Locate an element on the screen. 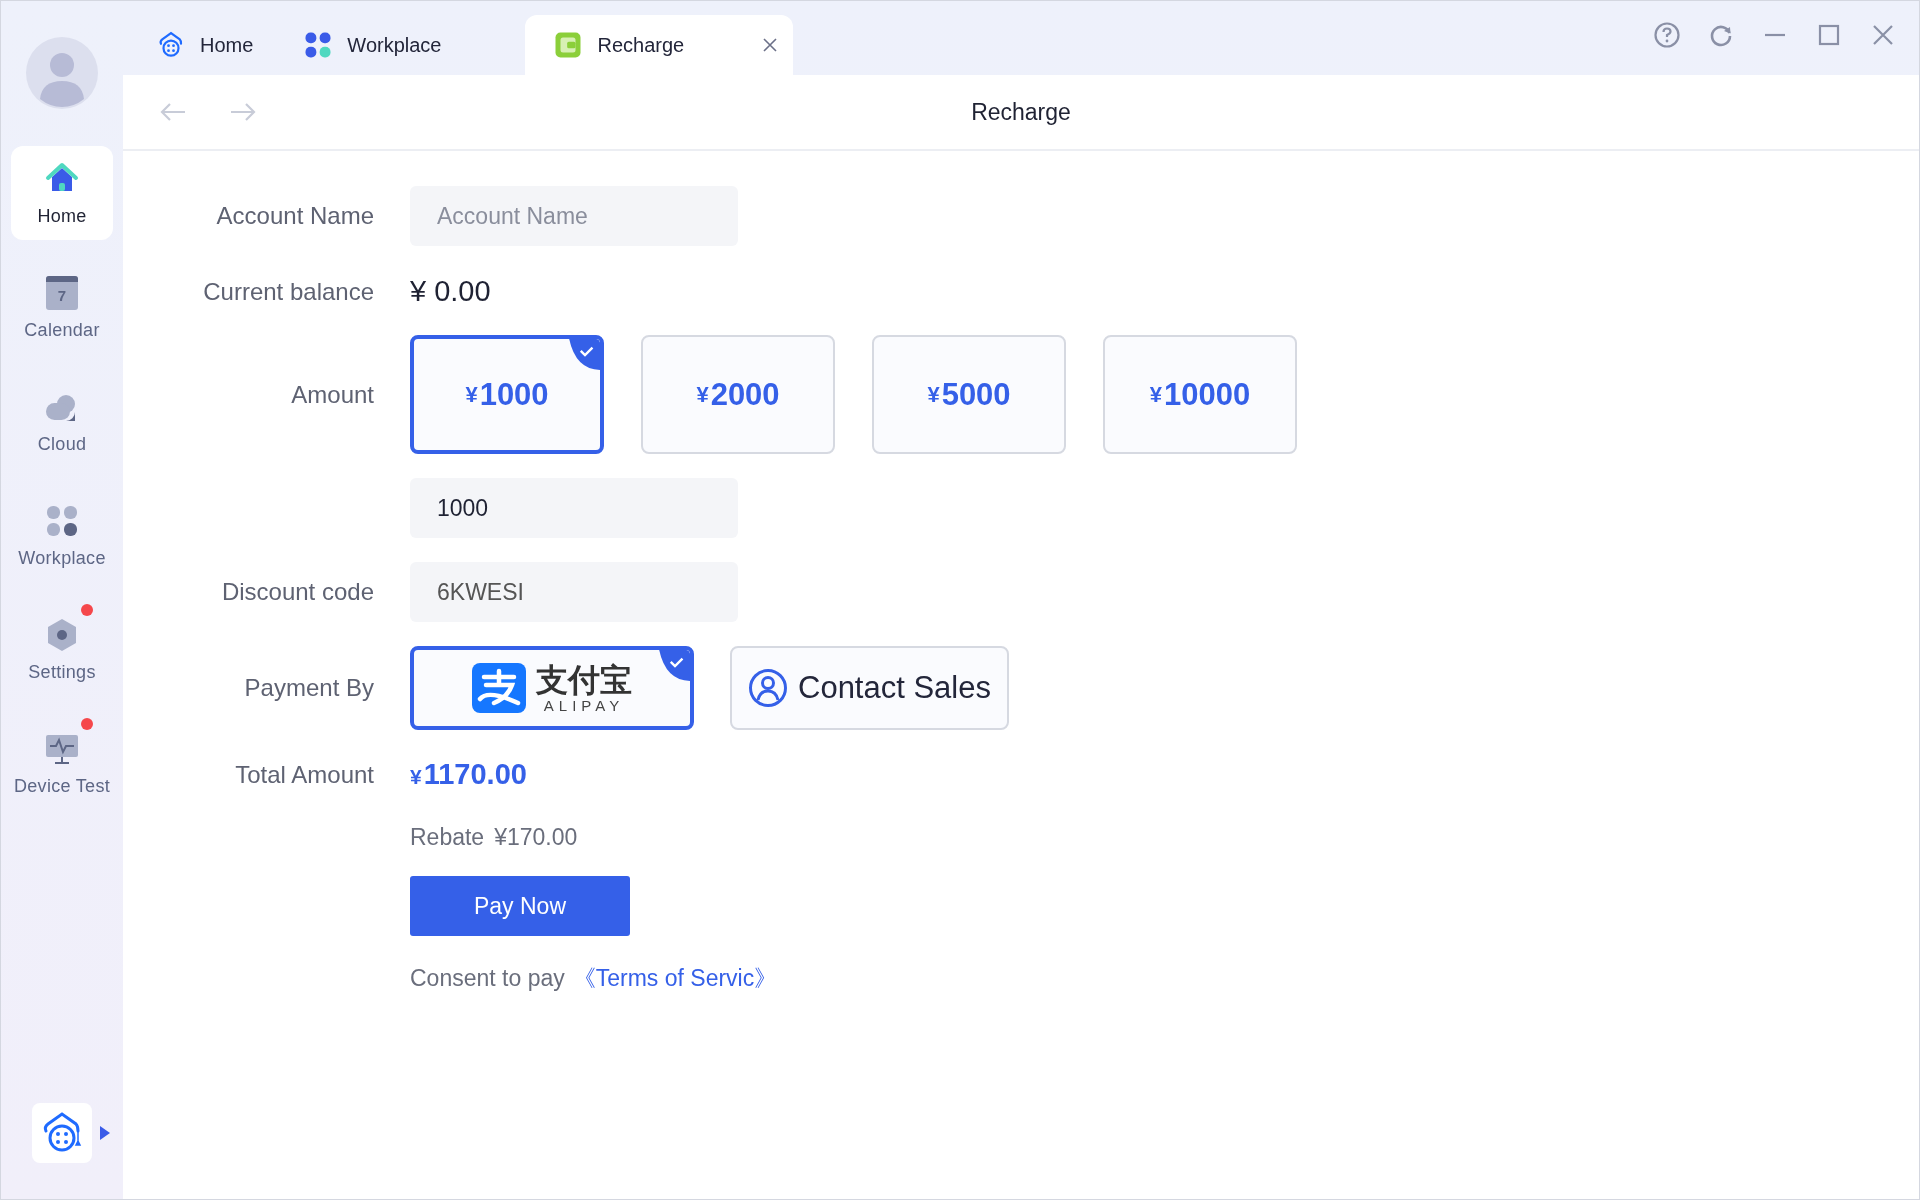 The width and height of the screenshot is (1920, 1200). sidebar-item: Workplace is located at coordinates (62, 535).